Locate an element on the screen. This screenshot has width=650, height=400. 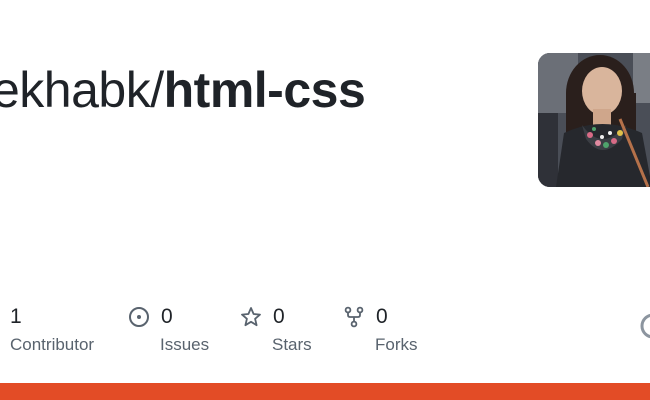
repo-title: ekhabk/html-css is located at coordinates (183, 90).